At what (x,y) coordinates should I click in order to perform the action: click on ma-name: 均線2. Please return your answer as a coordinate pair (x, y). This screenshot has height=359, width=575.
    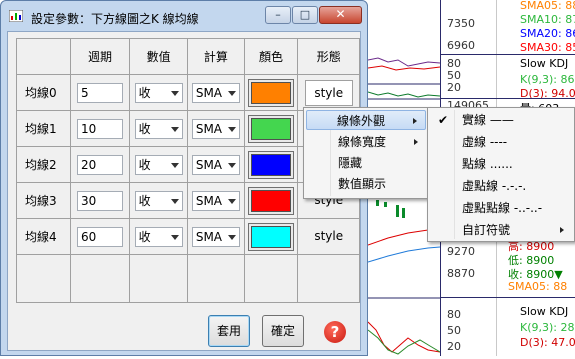
    Looking at the image, I should click on (43, 164).